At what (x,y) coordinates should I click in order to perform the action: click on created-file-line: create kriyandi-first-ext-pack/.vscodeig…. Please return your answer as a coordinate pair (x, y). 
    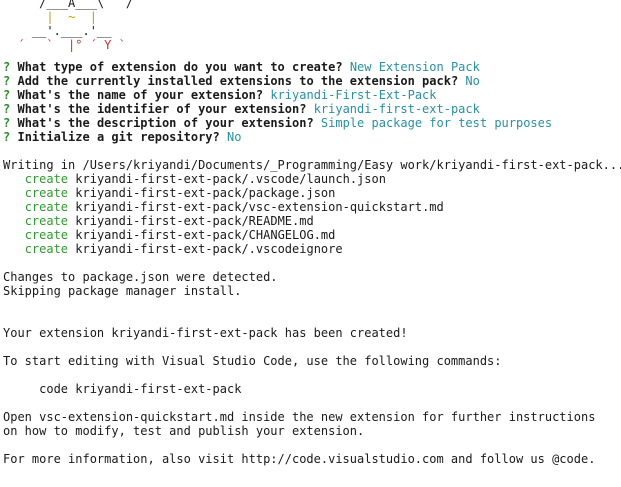
    Looking at the image, I should click on (312, 249).